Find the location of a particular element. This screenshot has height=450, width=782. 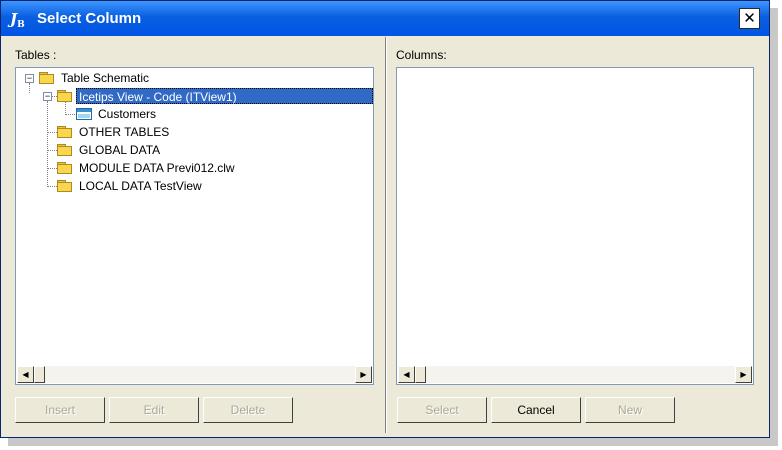

tree-node-customers: Customers is located at coordinates (127, 114).